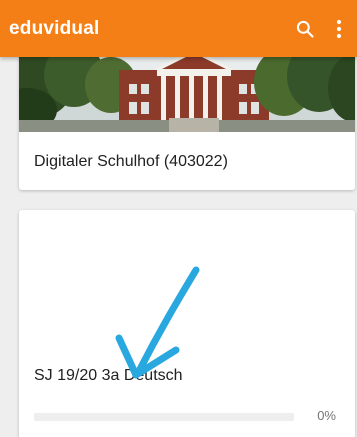  Describe the element at coordinates (54, 28) in the screenshot. I see `app-title: eduvidual` at that location.